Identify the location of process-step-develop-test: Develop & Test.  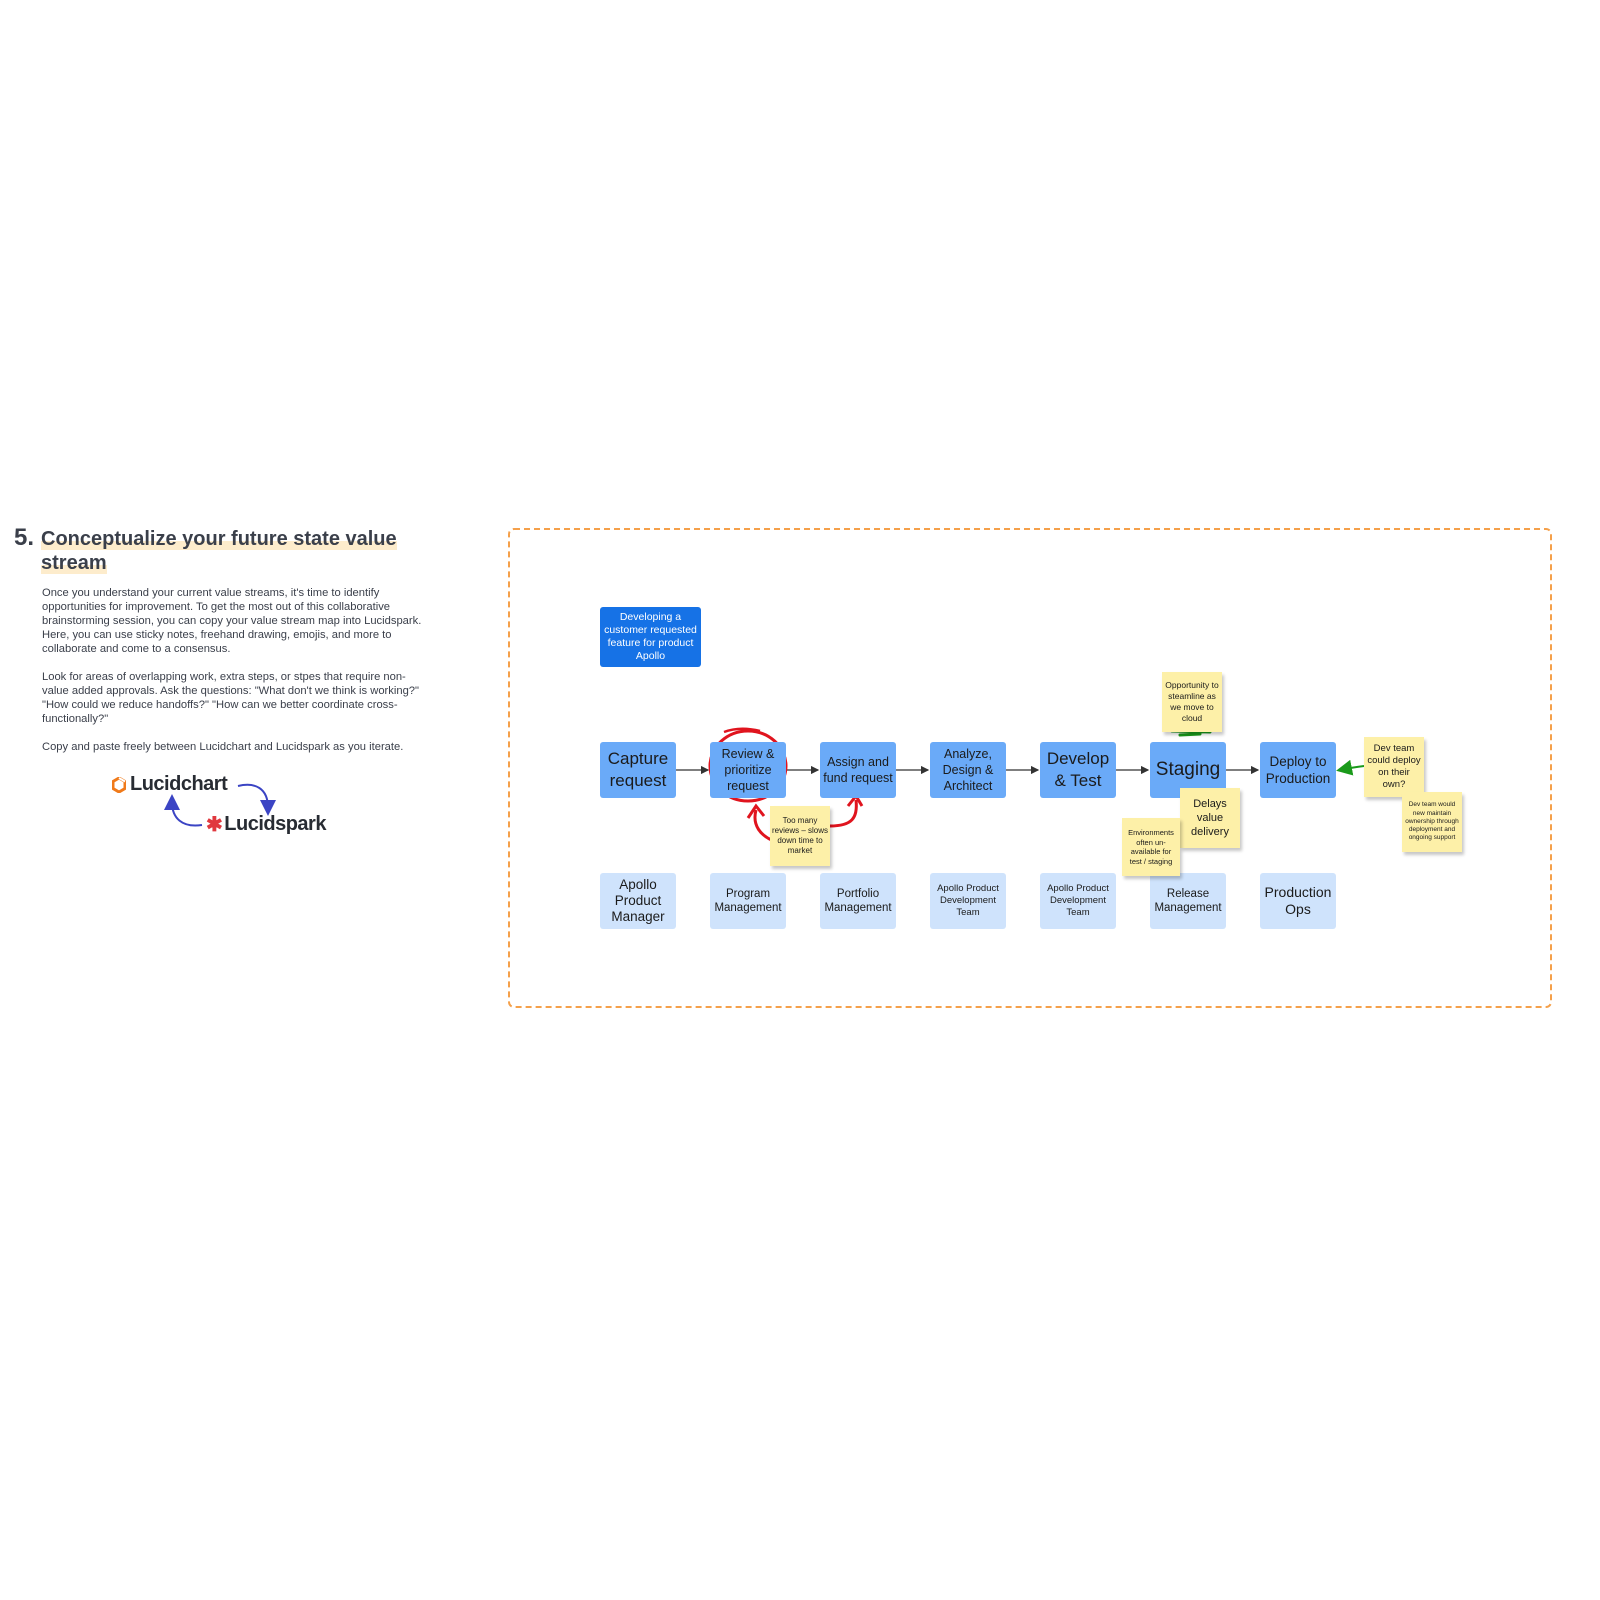
(1078, 770).